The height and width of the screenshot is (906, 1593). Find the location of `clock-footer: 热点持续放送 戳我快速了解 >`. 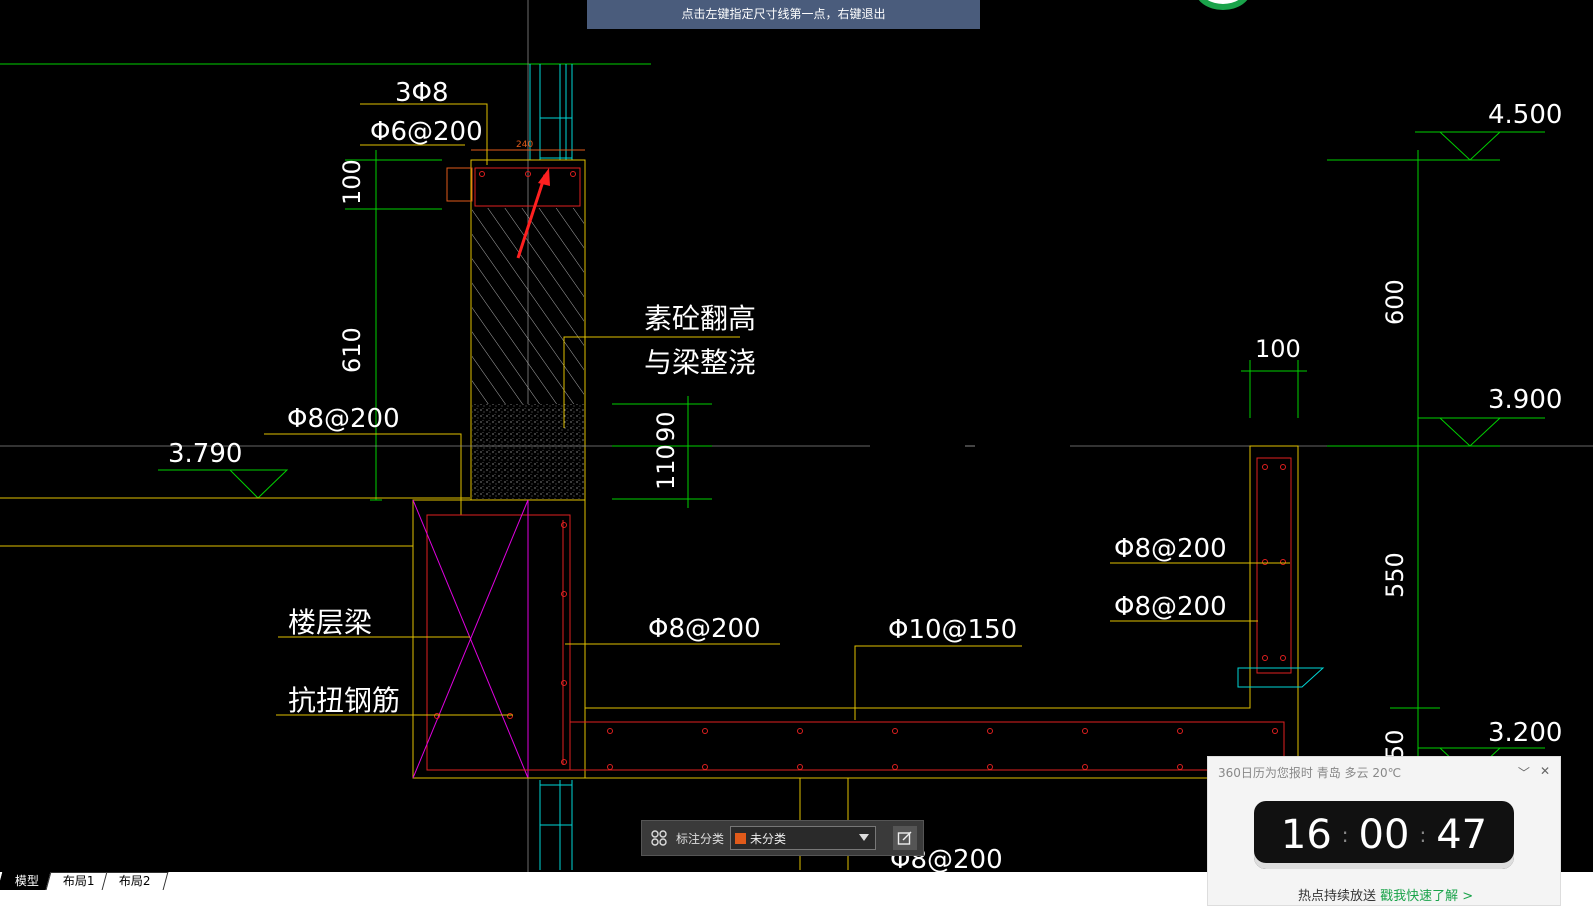

clock-footer: 热点持续放送 戳我快速了解 > is located at coordinates (1386, 896).